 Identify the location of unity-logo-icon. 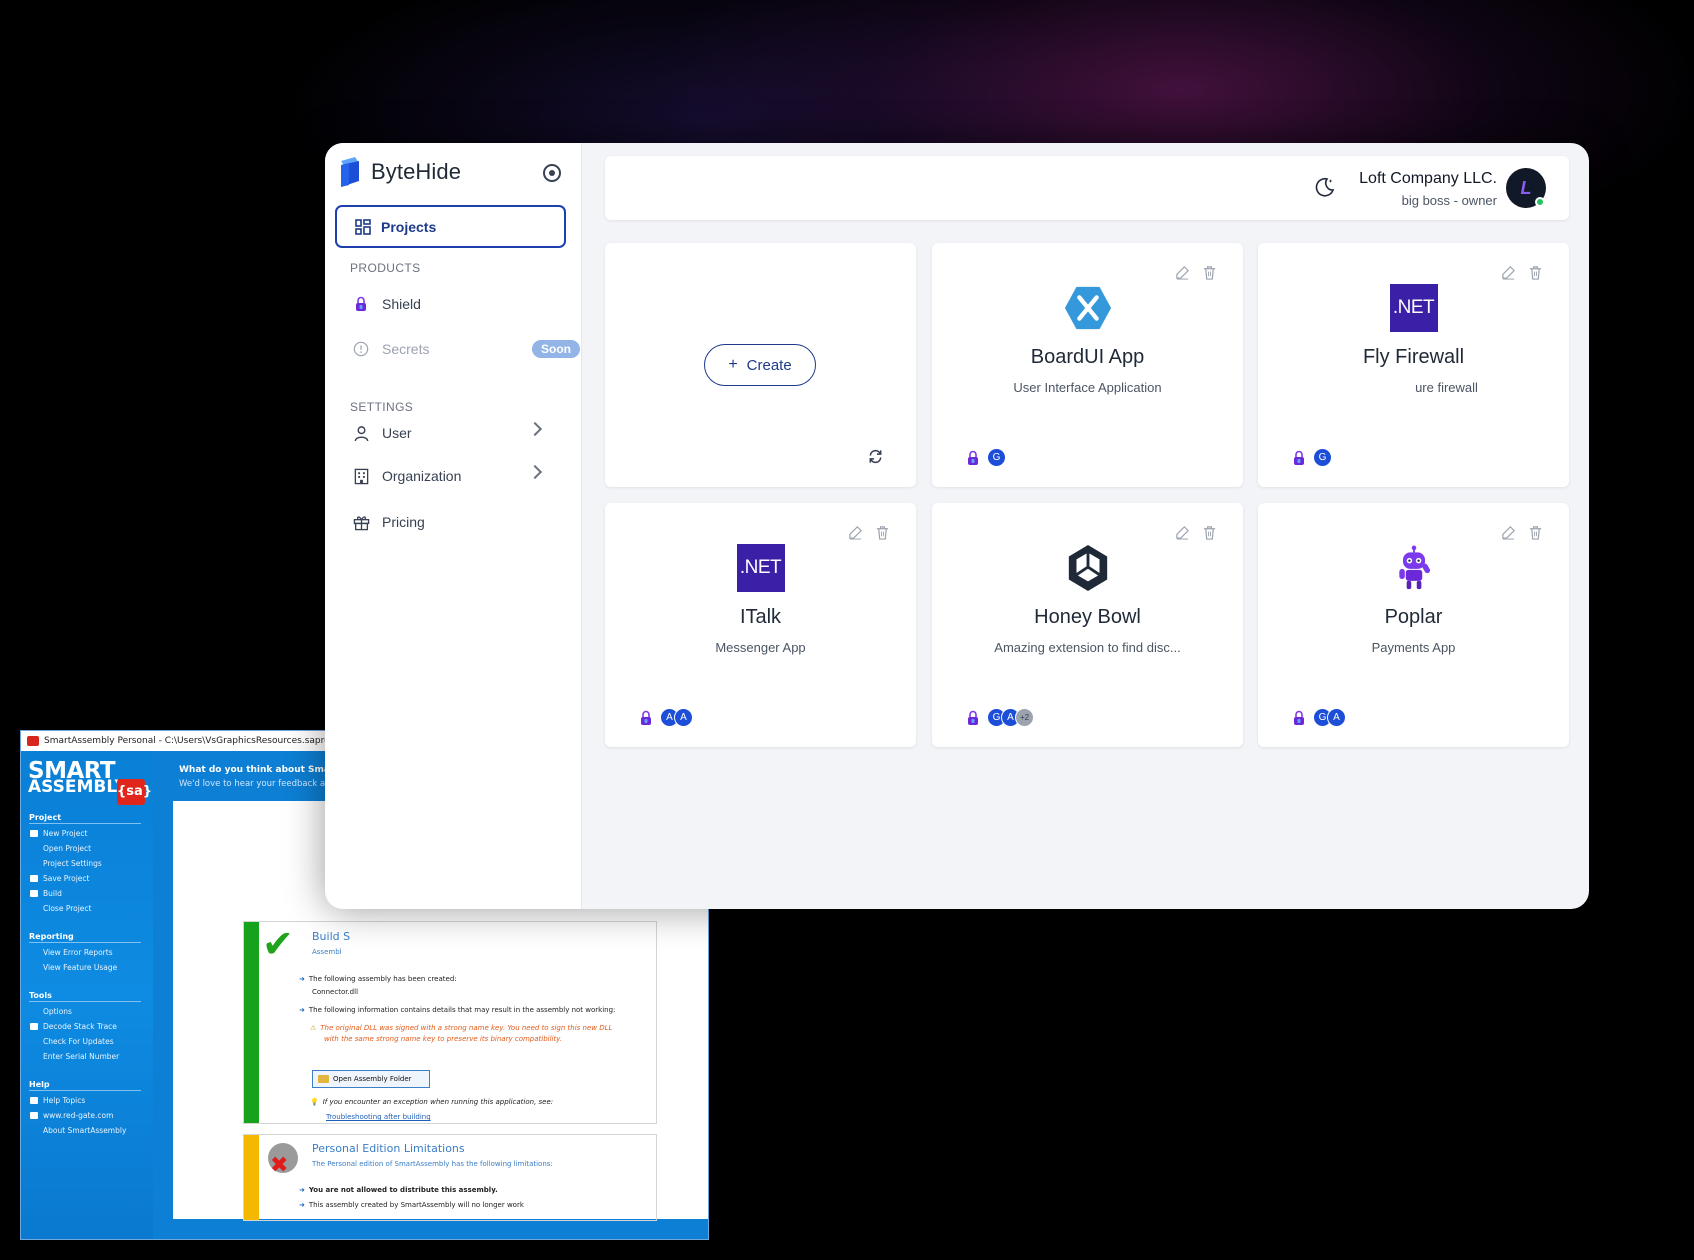
(1088, 568).